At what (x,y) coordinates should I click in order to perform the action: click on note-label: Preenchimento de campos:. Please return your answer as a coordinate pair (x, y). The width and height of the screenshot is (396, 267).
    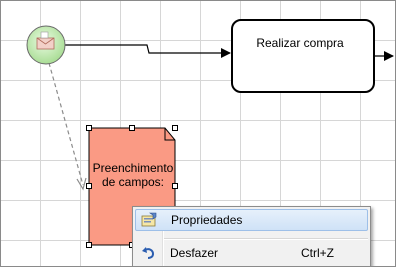
    Looking at the image, I should click on (133, 175).